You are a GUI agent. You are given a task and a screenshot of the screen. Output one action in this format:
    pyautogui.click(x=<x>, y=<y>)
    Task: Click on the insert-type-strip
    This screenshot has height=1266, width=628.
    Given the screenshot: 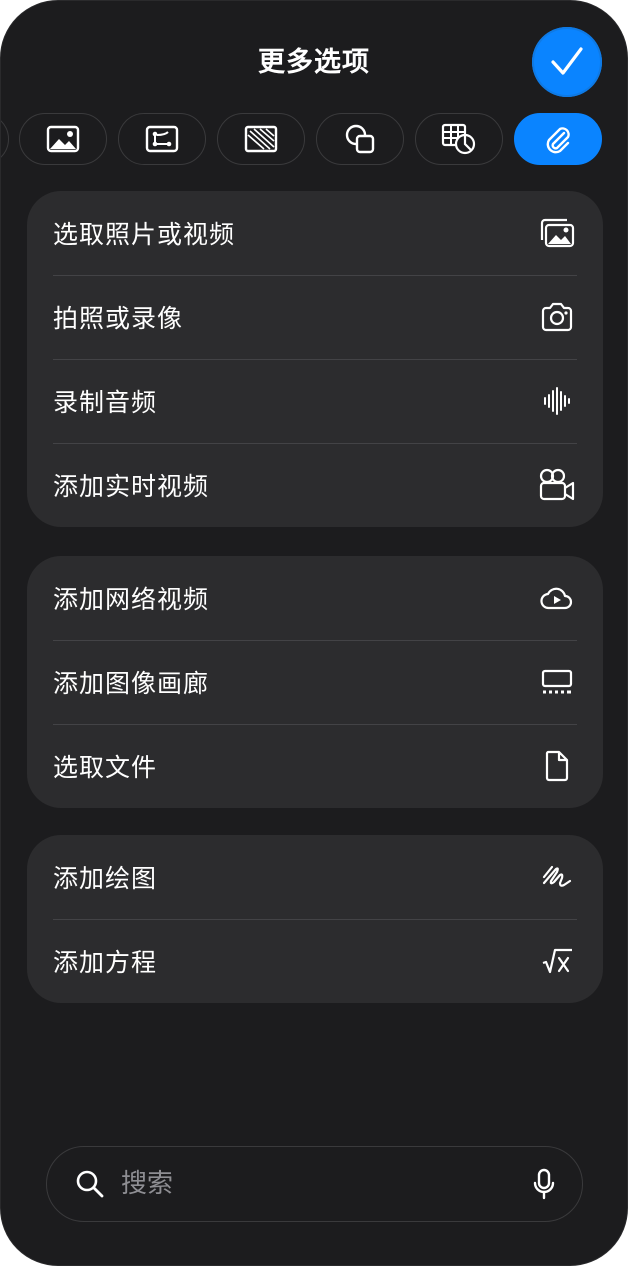 What is the action you would take?
    pyautogui.click(x=314, y=140)
    